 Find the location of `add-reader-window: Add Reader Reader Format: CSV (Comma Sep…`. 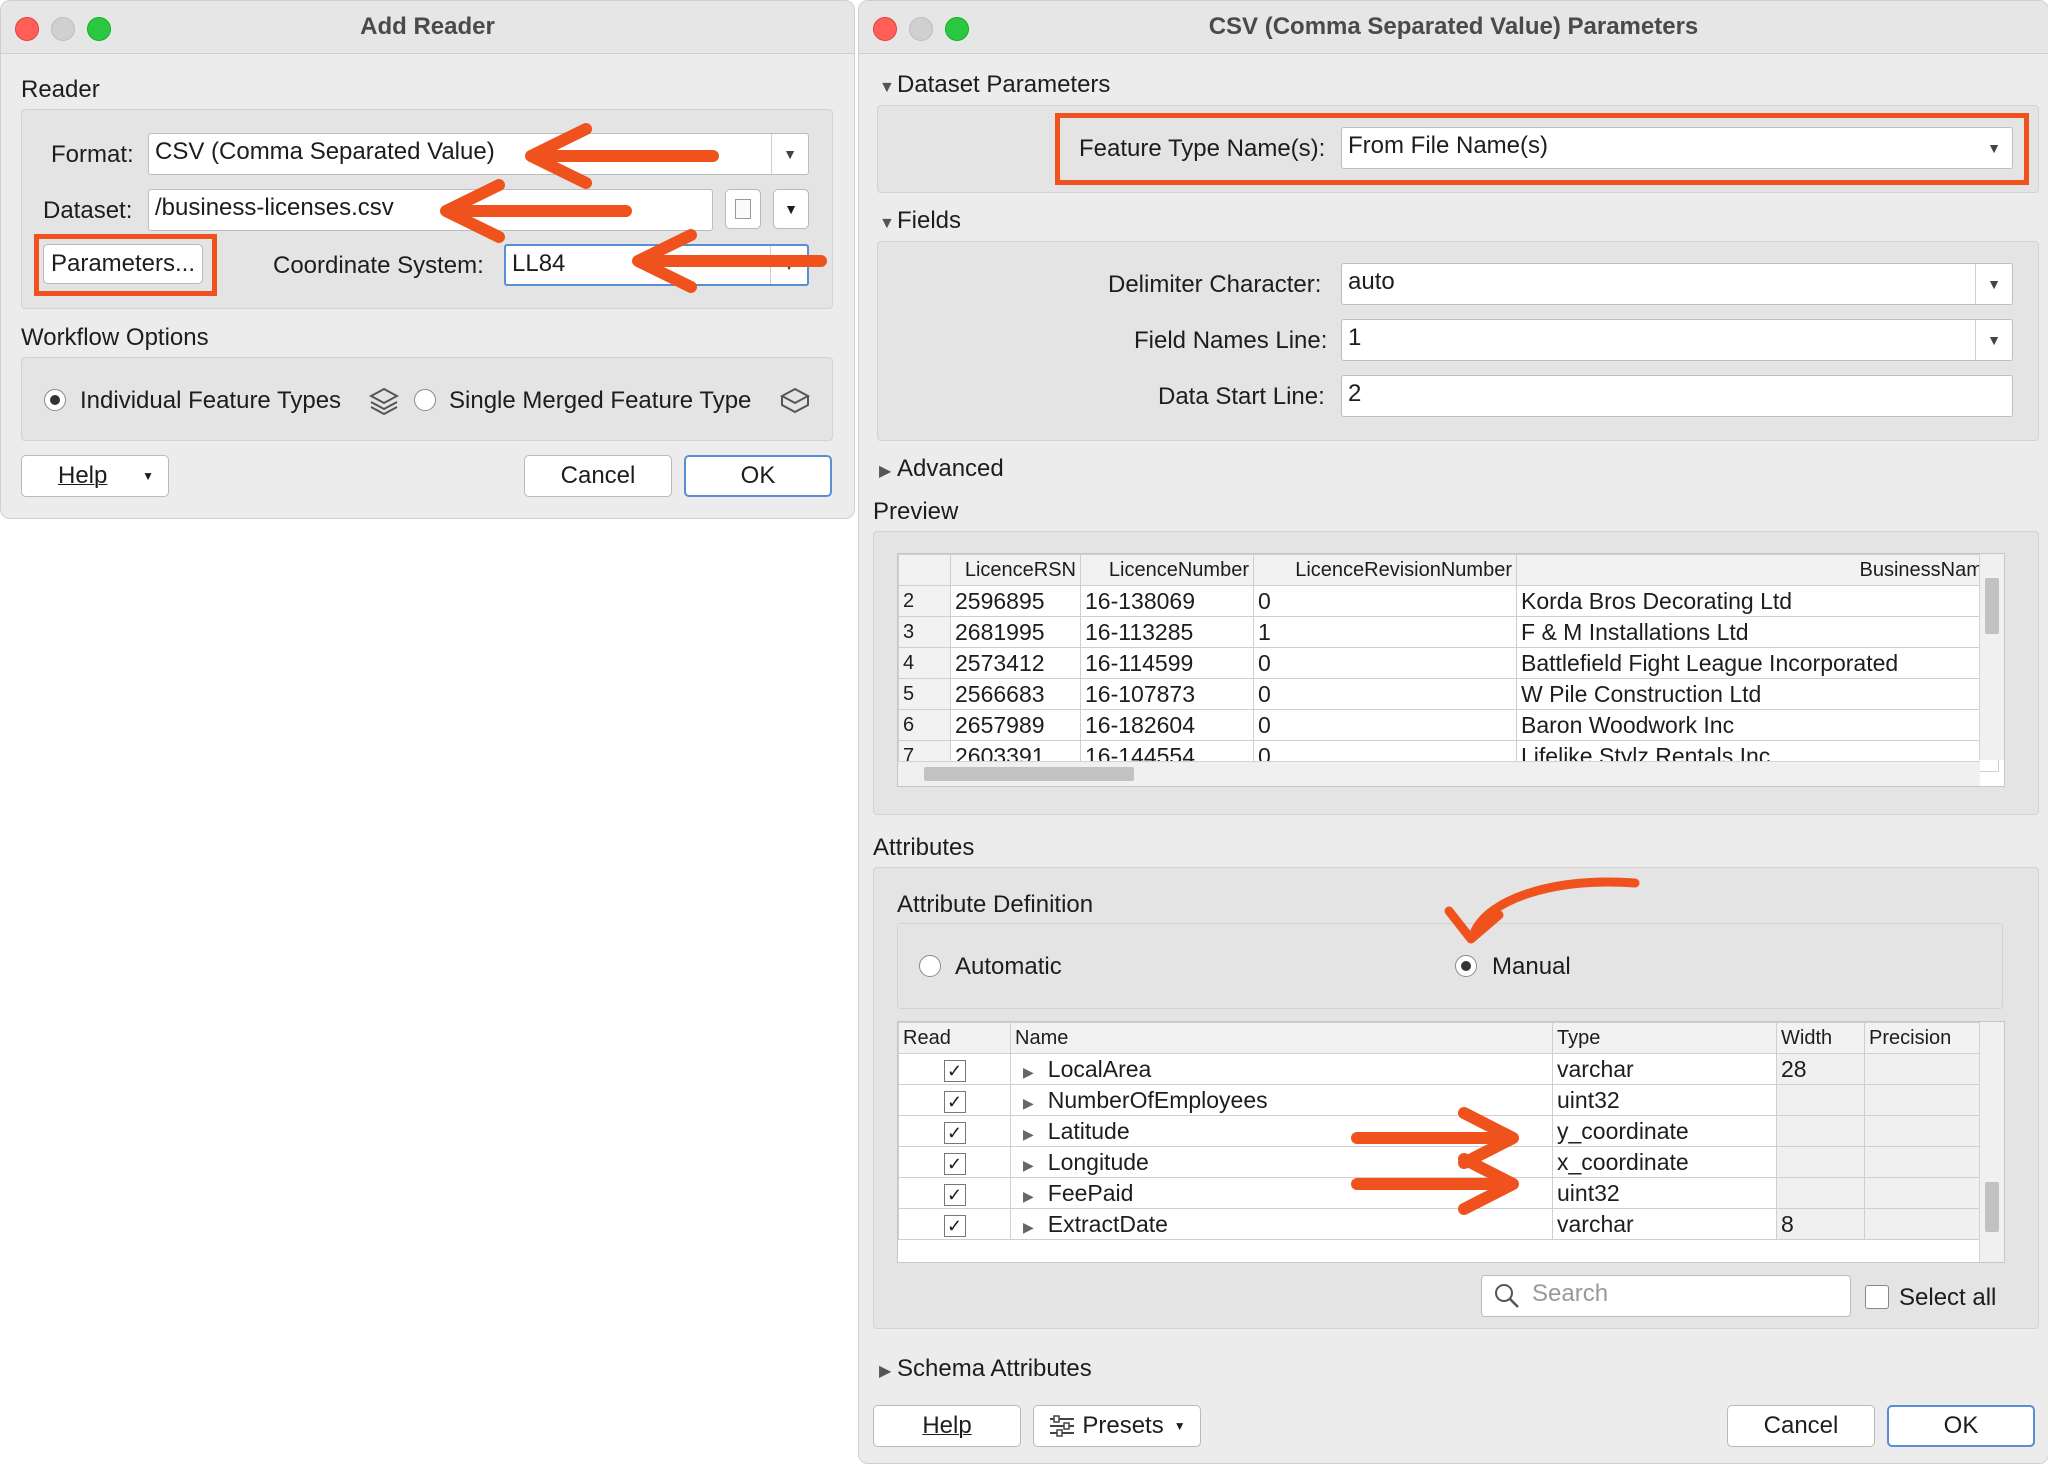

add-reader-window: Add Reader Reader Format: CSV (Comma Sep… is located at coordinates (427, 259).